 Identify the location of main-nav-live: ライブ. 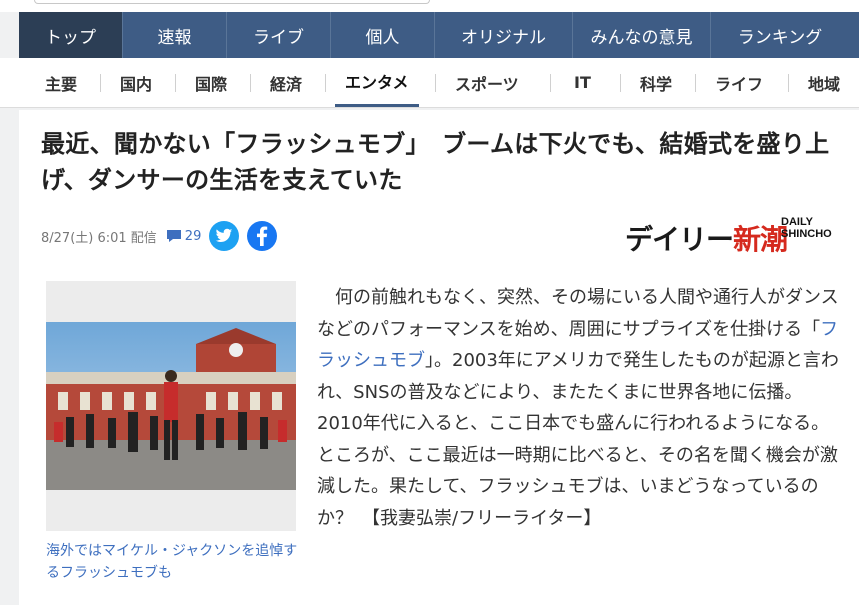
(279, 35).